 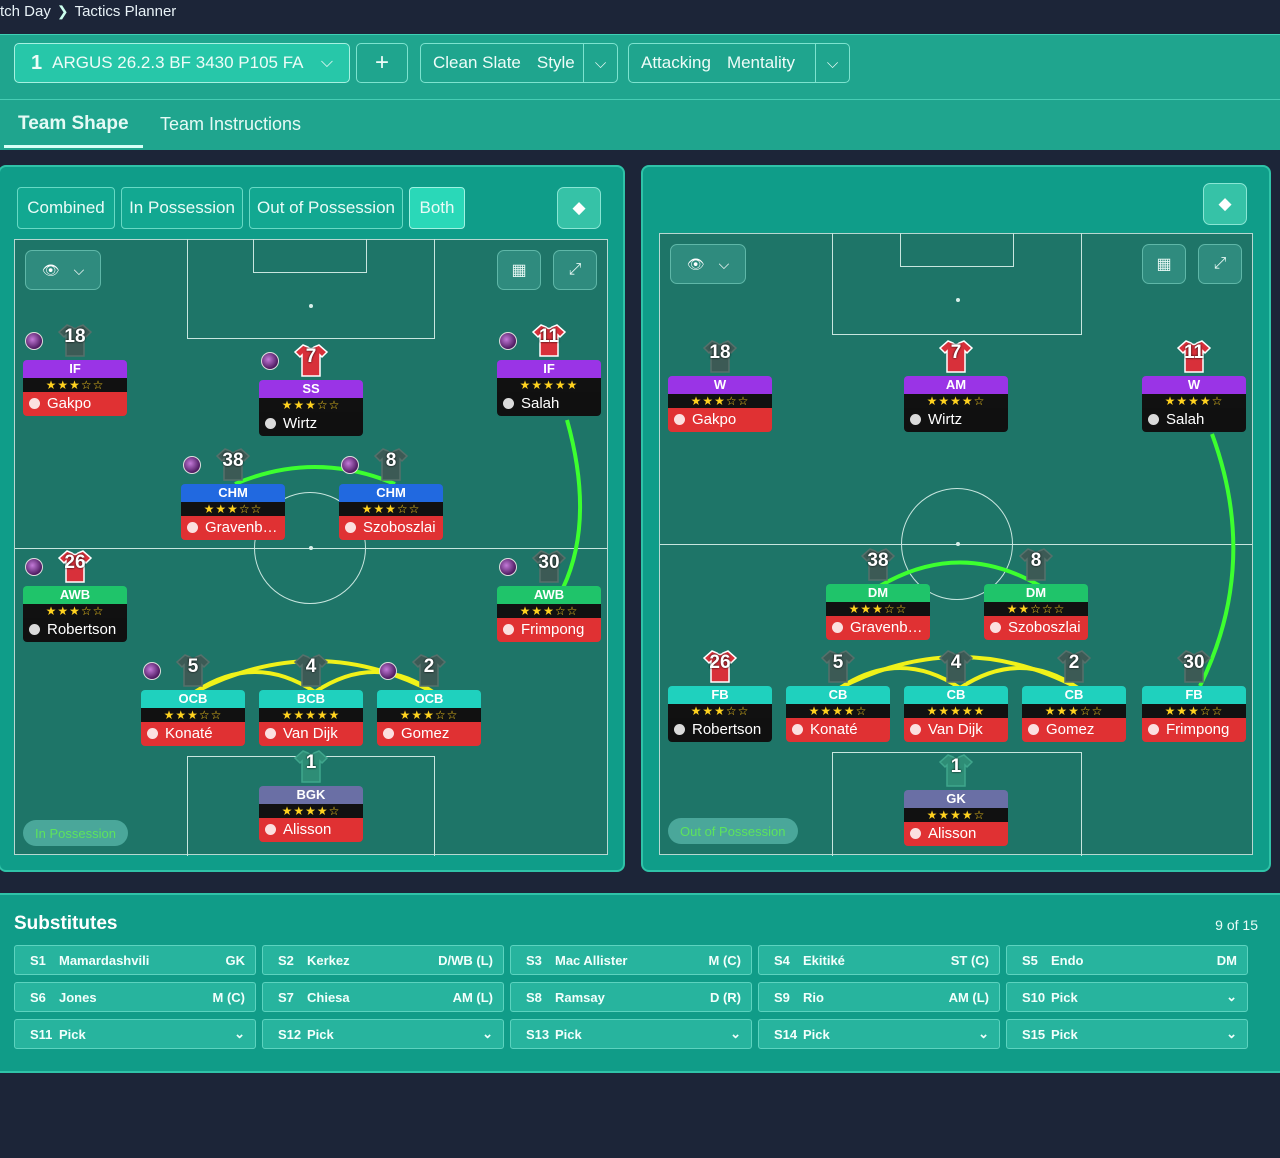 What do you see at coordinates (1194, 420) in the screenshot?
I see `player-name: Salah` at bounding box center [1194, 420].